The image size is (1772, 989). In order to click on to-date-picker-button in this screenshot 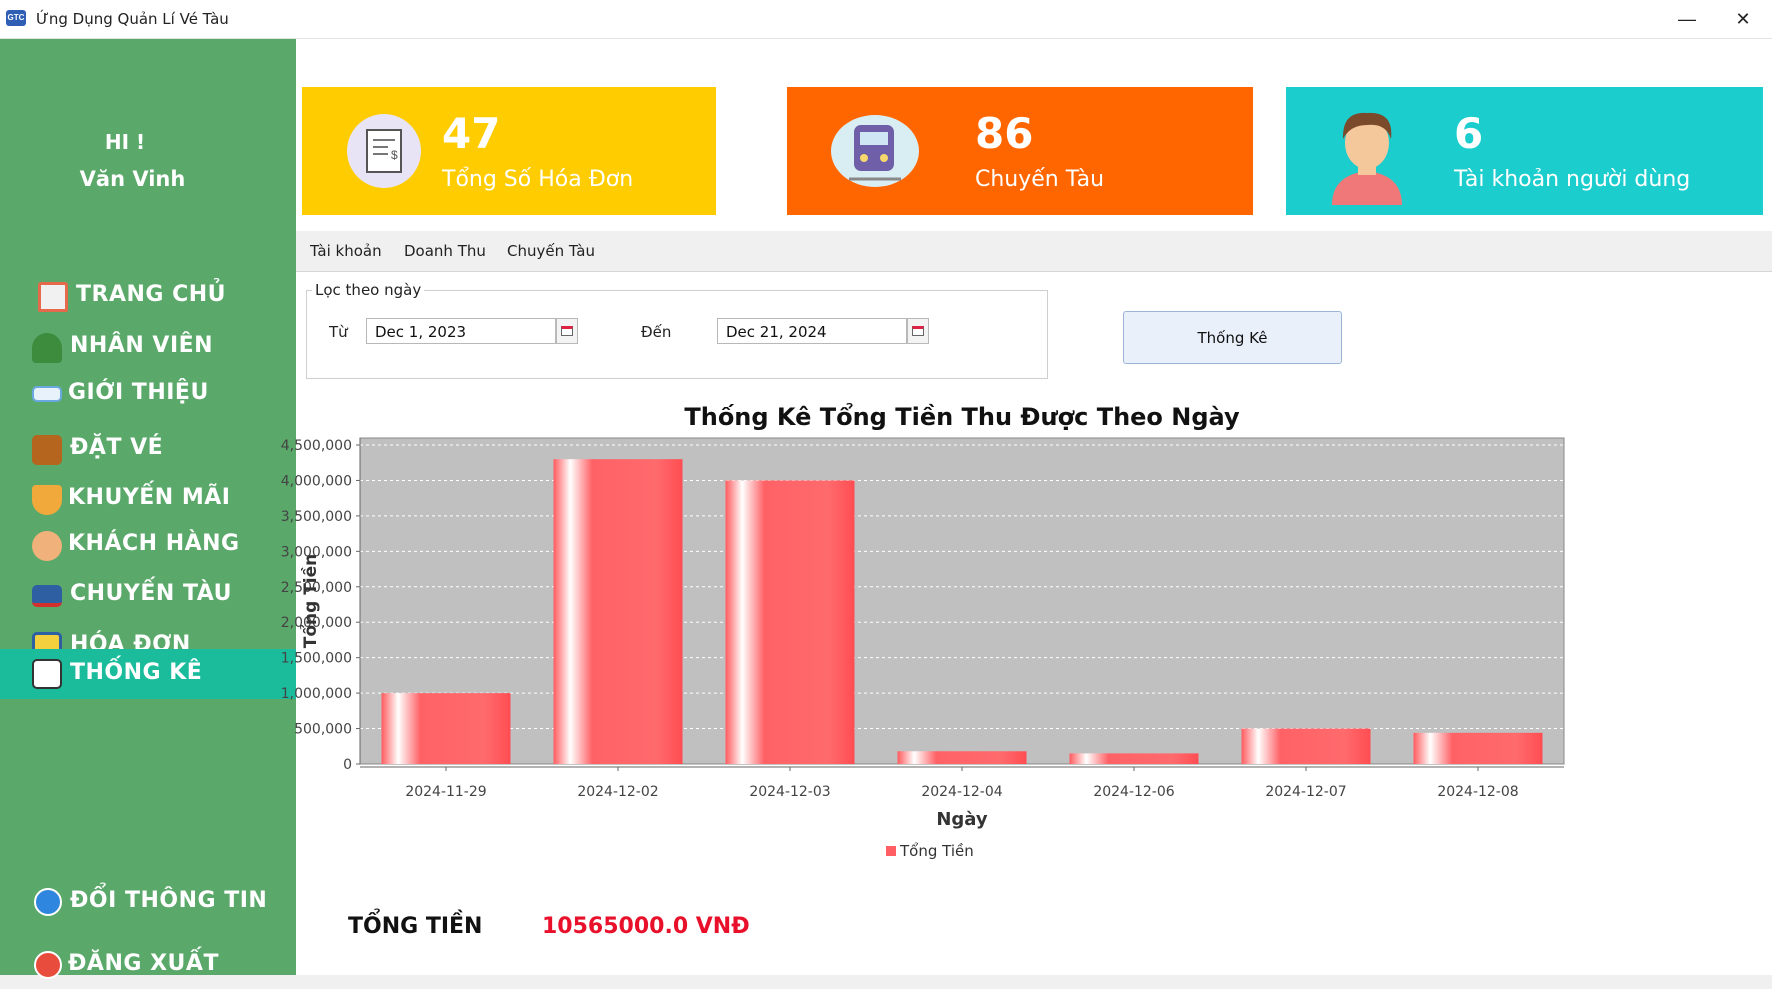, I will do `click(918, 331)`.